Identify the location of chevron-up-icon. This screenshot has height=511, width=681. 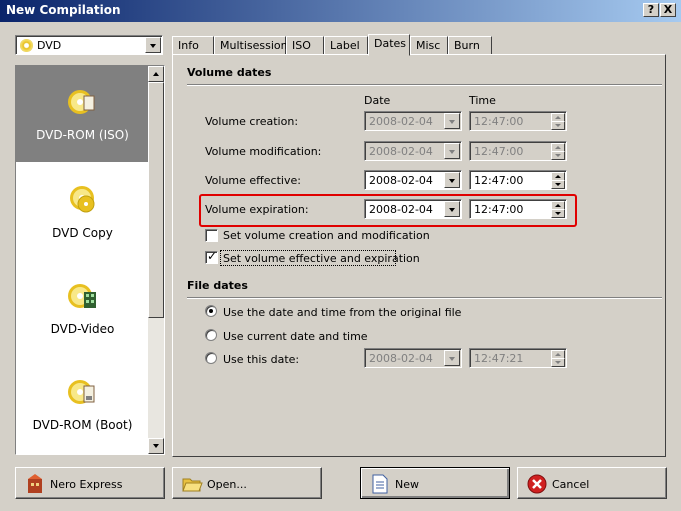
(156, 74).